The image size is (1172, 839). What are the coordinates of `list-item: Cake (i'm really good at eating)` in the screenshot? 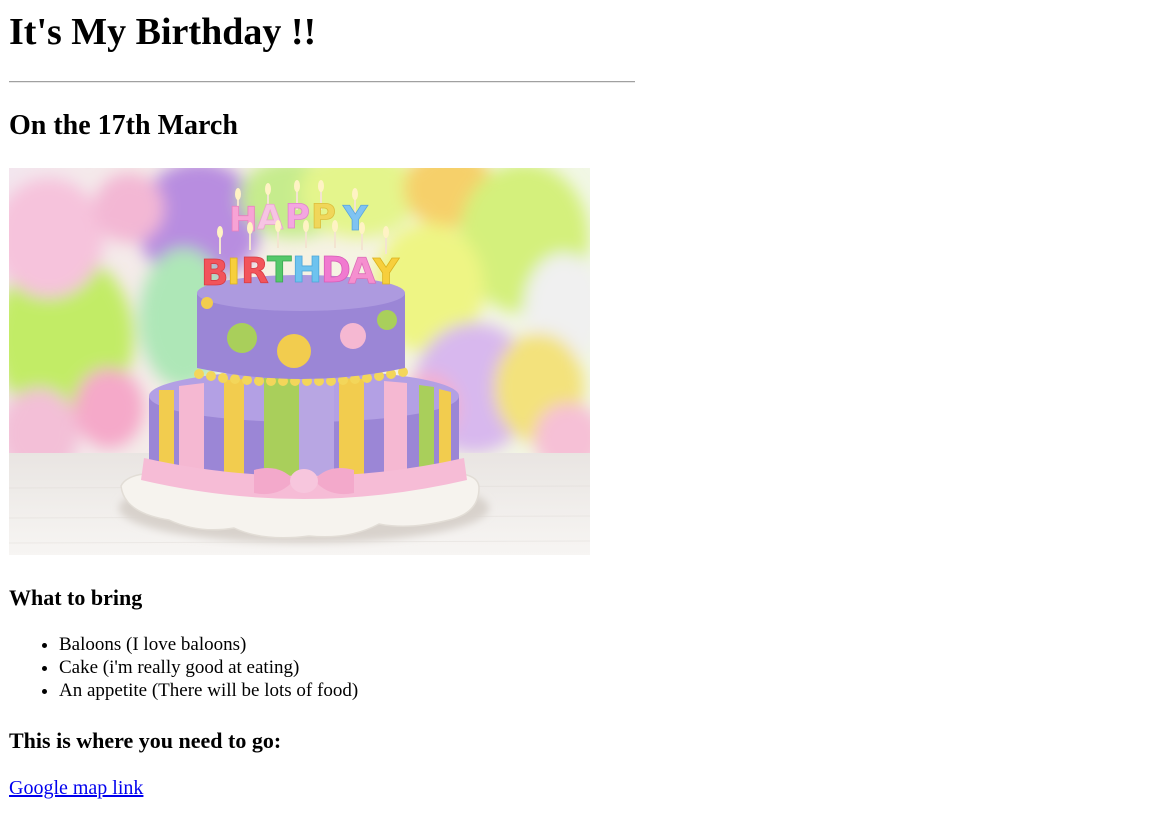 It's located at (208, 667).